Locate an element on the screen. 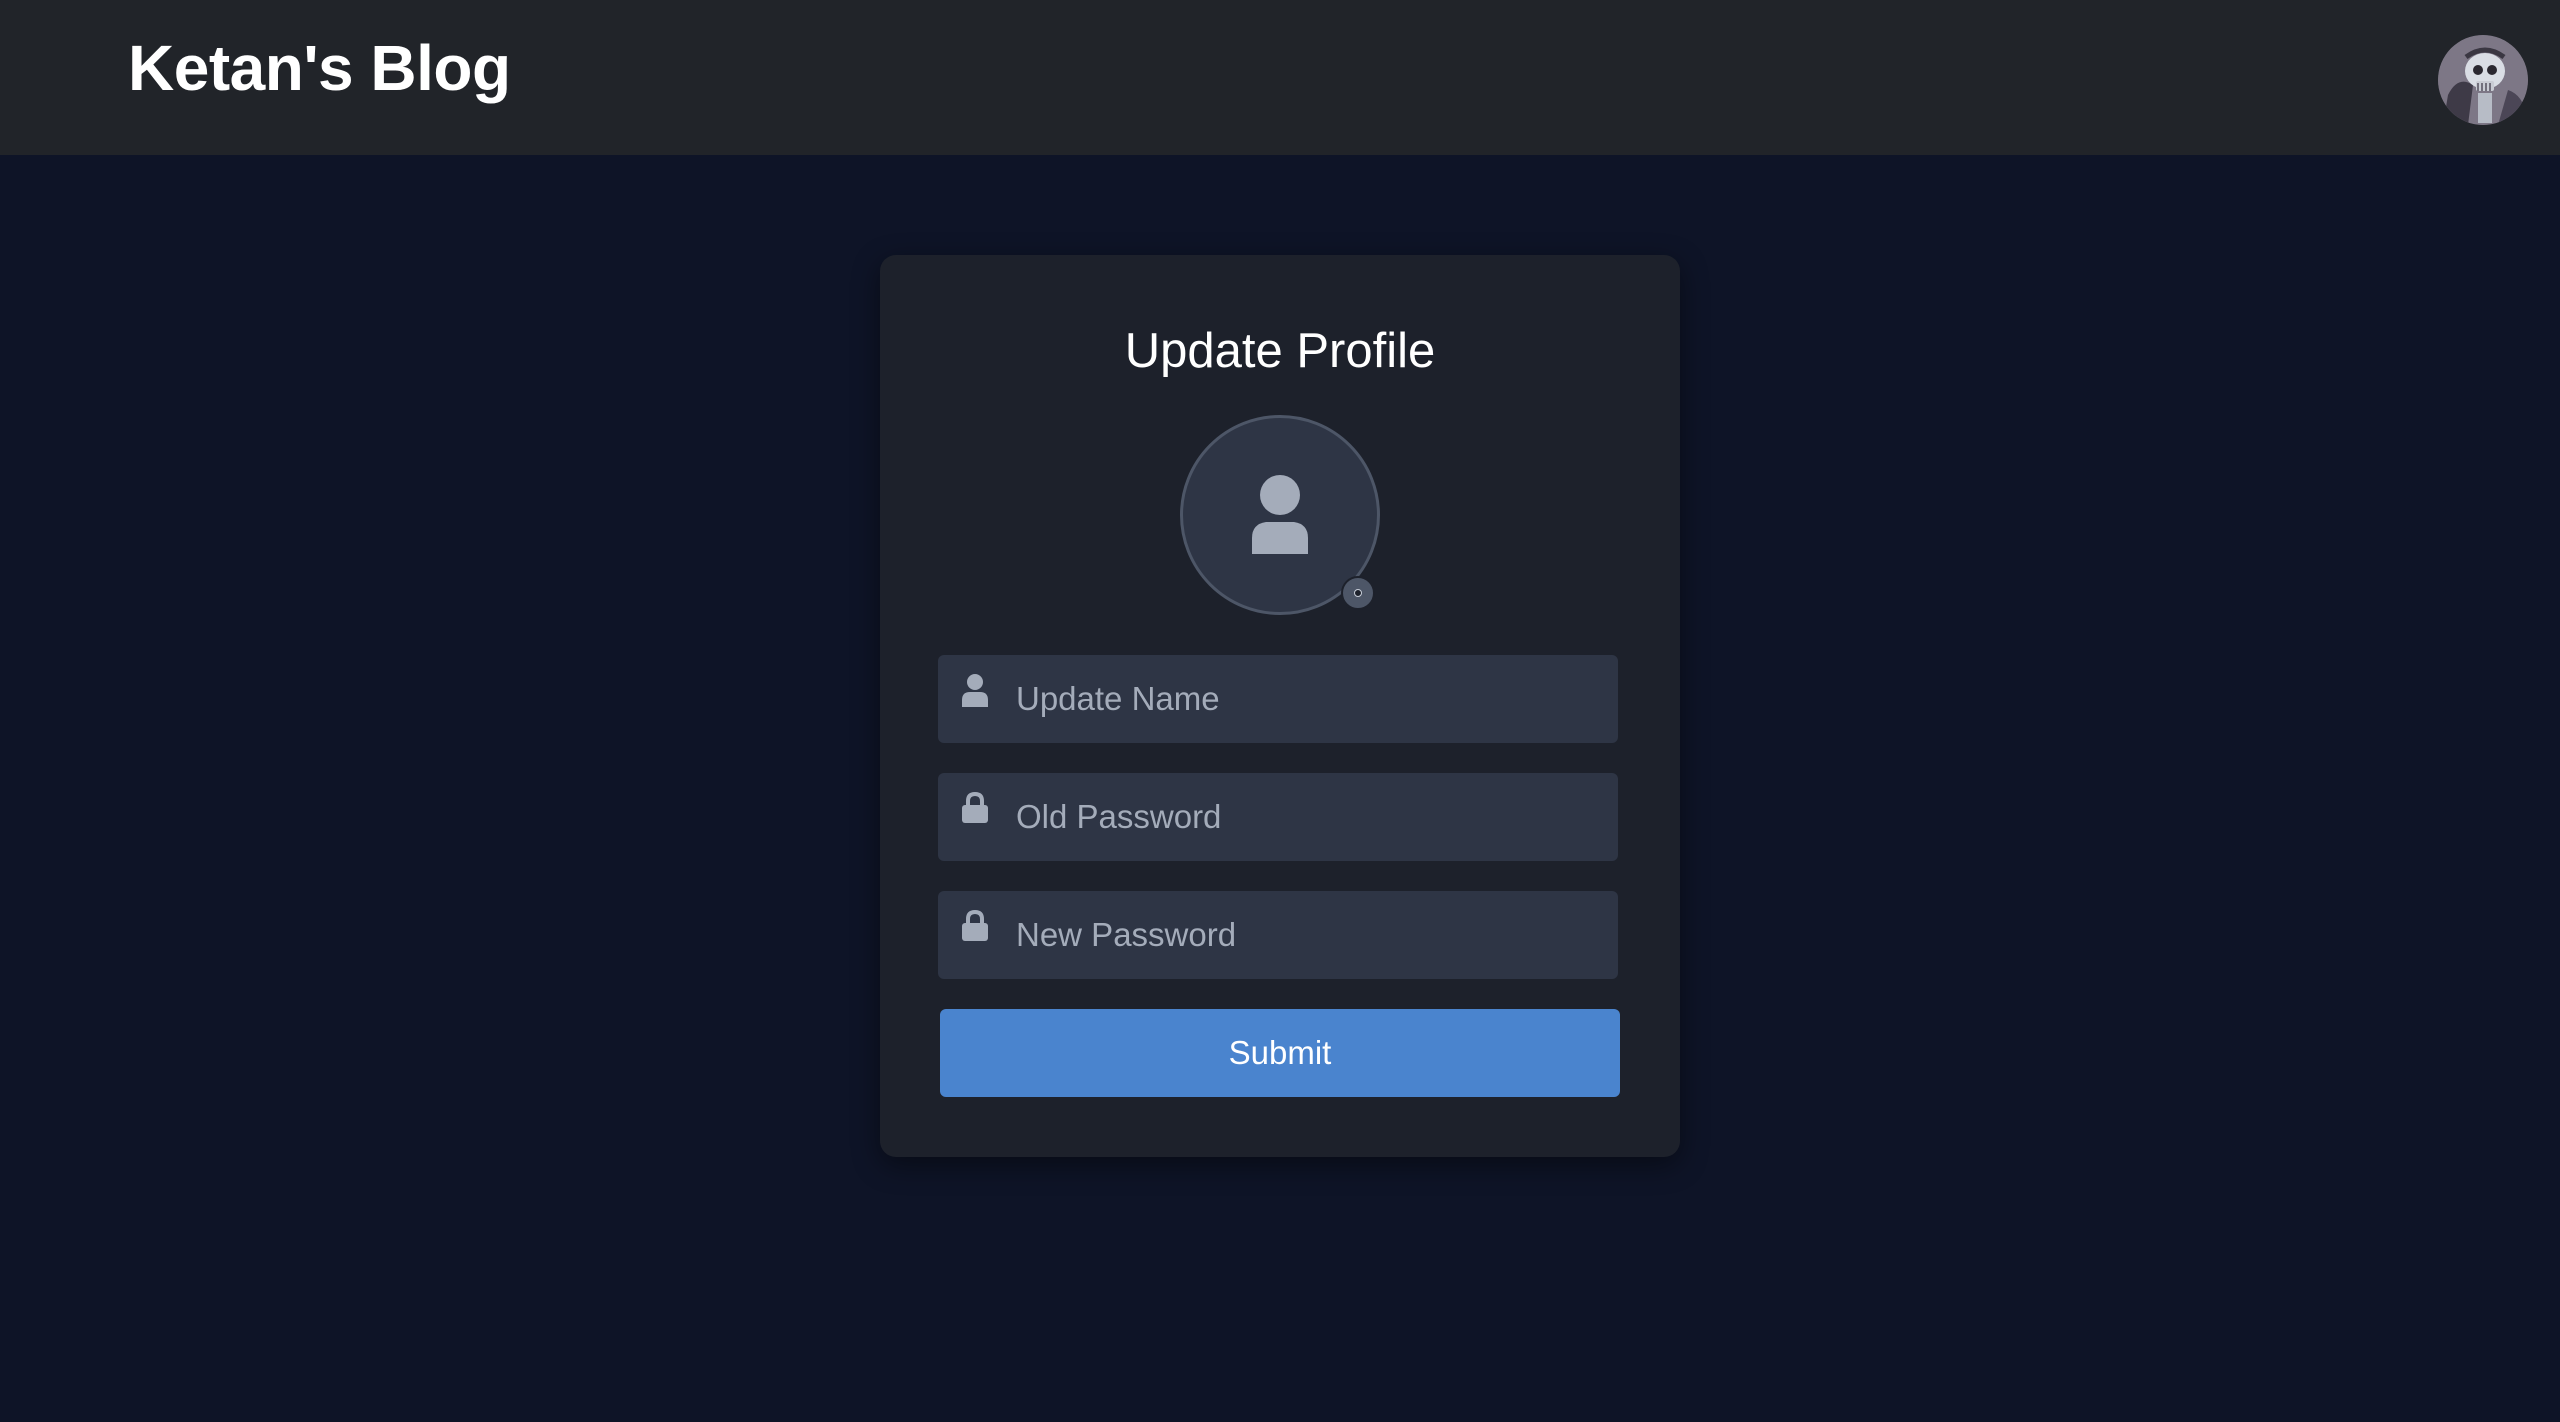 Image resolution: width=2560 pixels, height=1422 pixels. avatar-image is located at coordinates (2483, 80).